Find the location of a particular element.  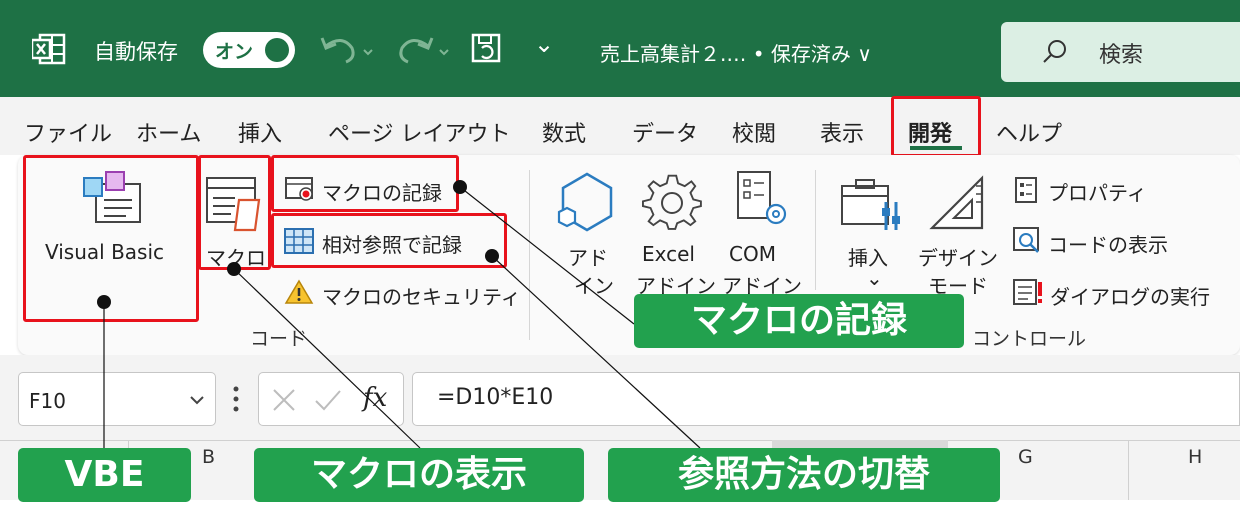

callout-reference-toggle: 参照方法の切替 is located at coordinates (804, 475).